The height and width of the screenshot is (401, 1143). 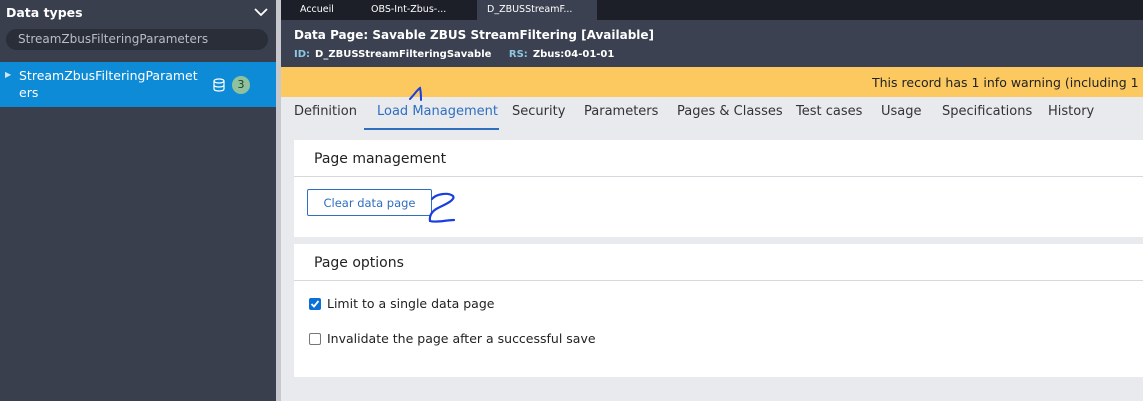 What do you see at coordinates (137, 39) in the screenshot?
I see `search-input: StreamZbusFilteringParameters` at bounding box center [137, 39].